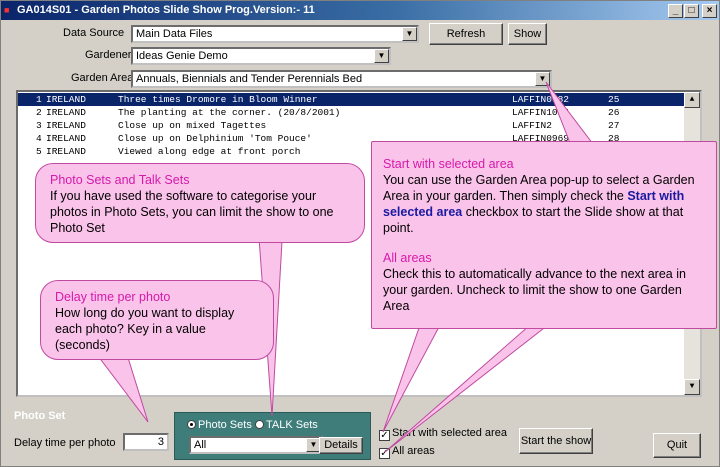 This screenshot has width=720, height=467. I want to click on data-source-label: Data Source, so click(94, 33).